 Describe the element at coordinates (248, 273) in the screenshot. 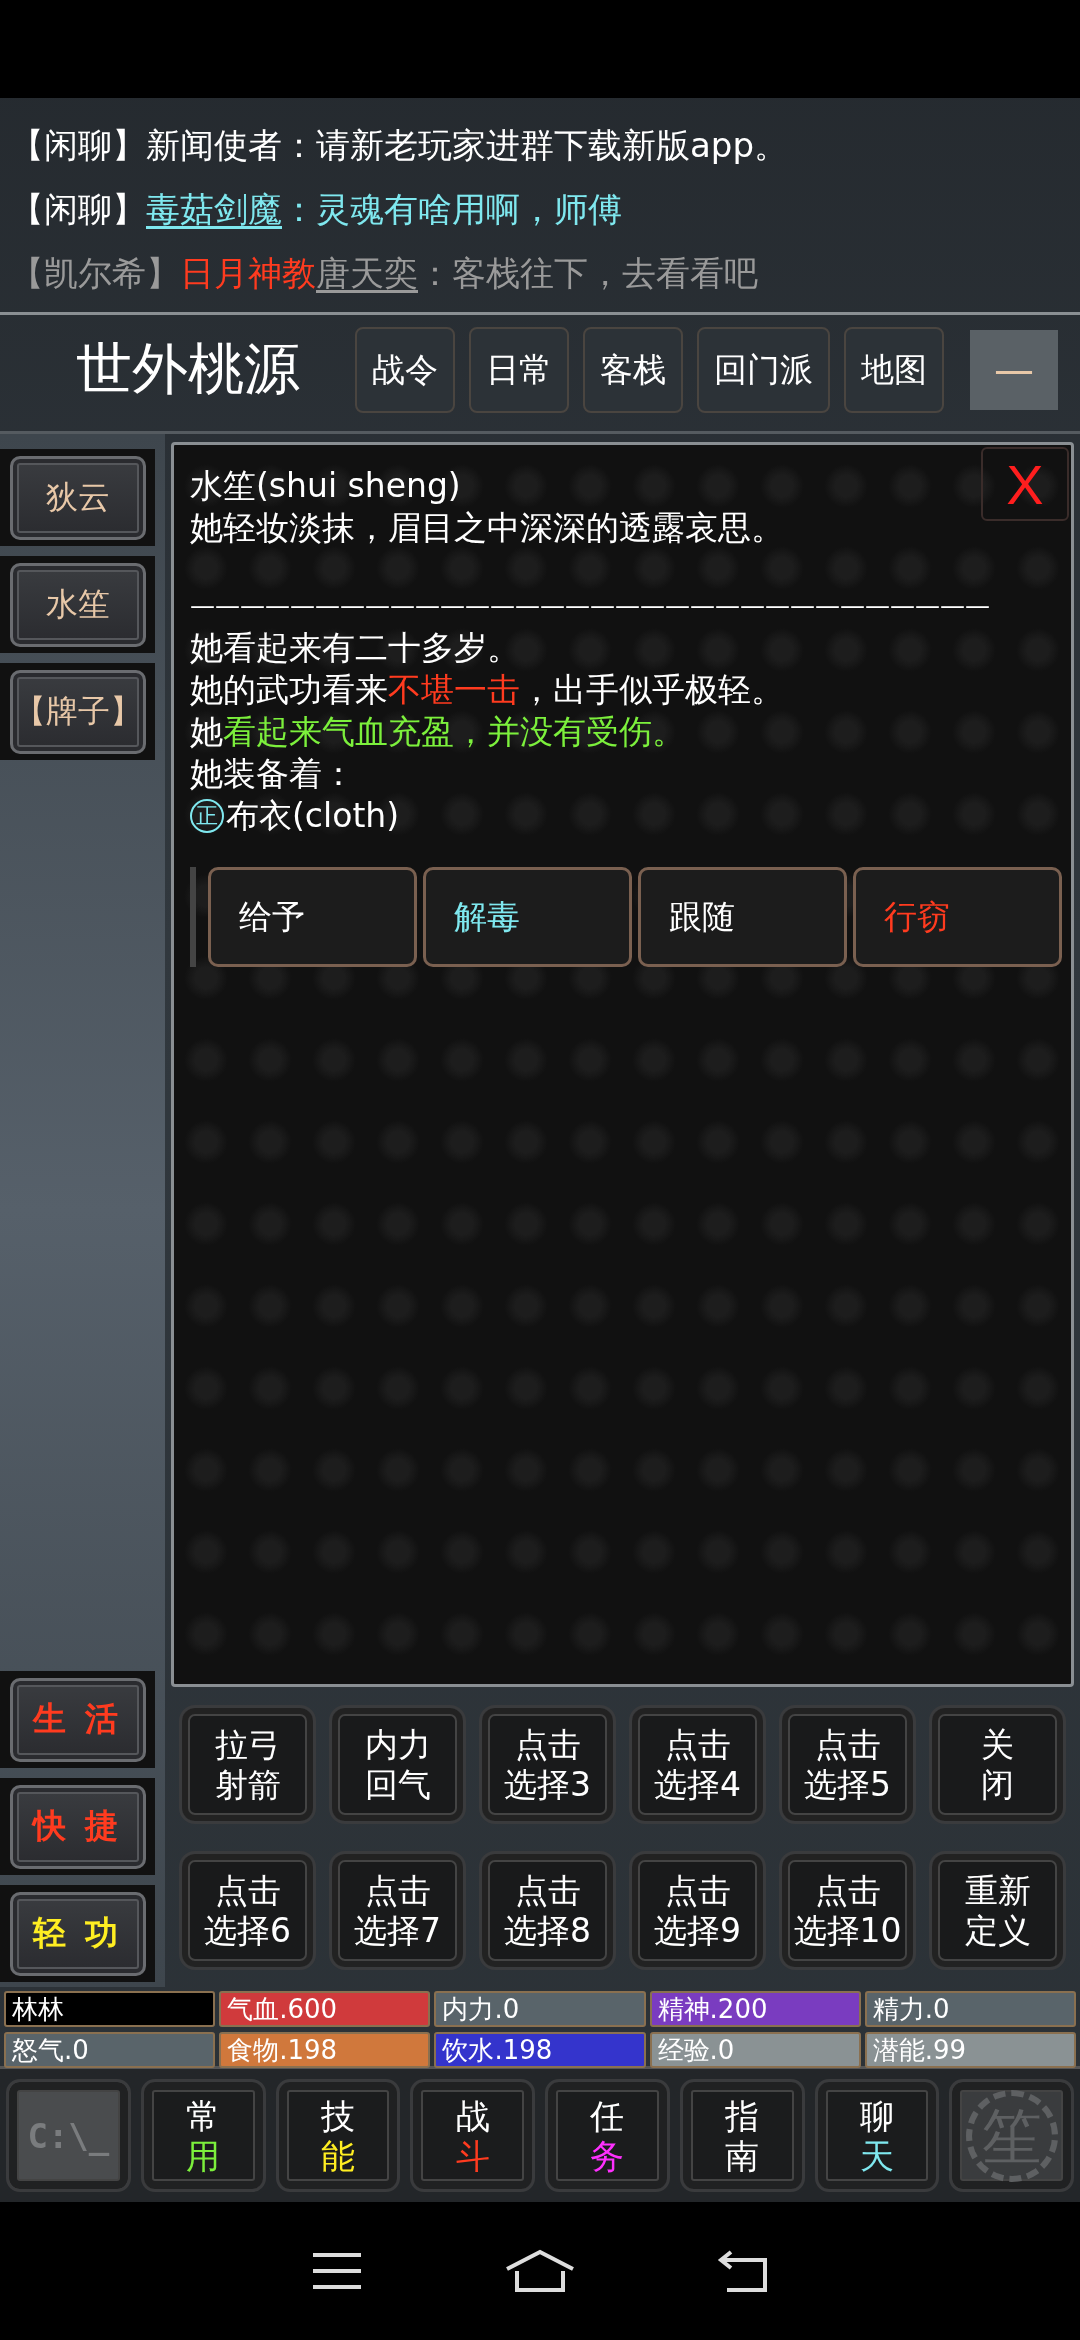

I see `chat-text: 日月神教` at that location.